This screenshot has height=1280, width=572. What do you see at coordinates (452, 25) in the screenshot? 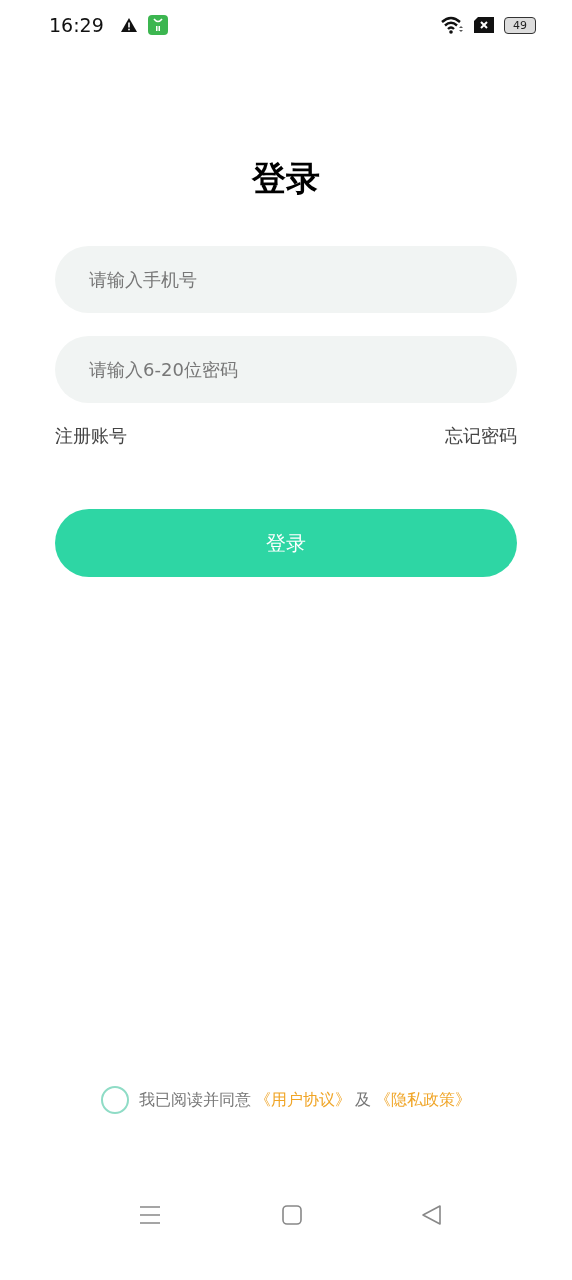
I see `wifi-icon` at bounding box center [452, 25].